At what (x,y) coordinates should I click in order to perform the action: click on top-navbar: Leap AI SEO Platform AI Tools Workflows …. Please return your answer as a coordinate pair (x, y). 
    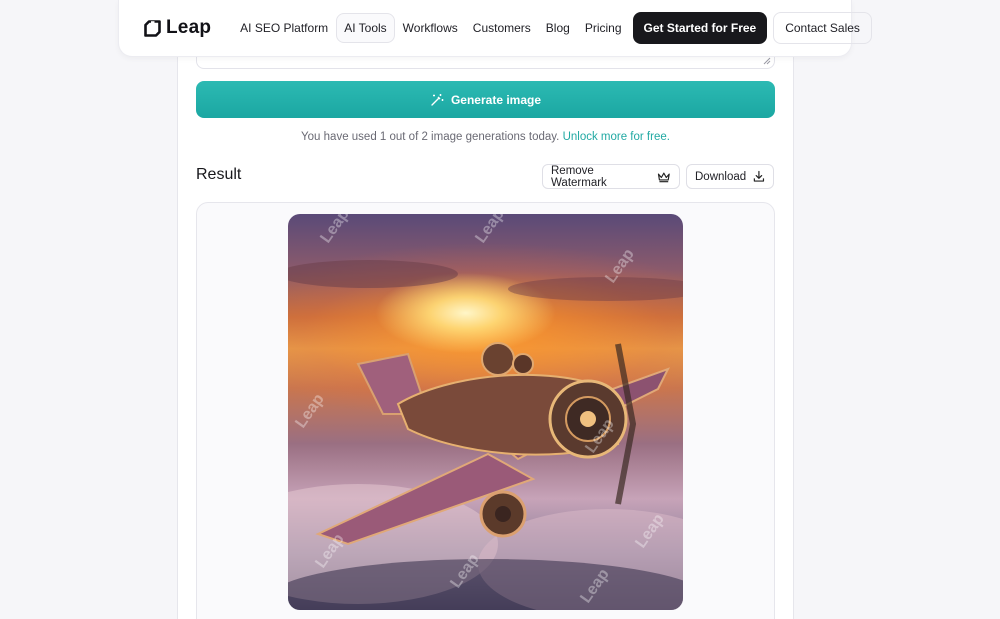
    Looking at the image, I should click on (495, 28).